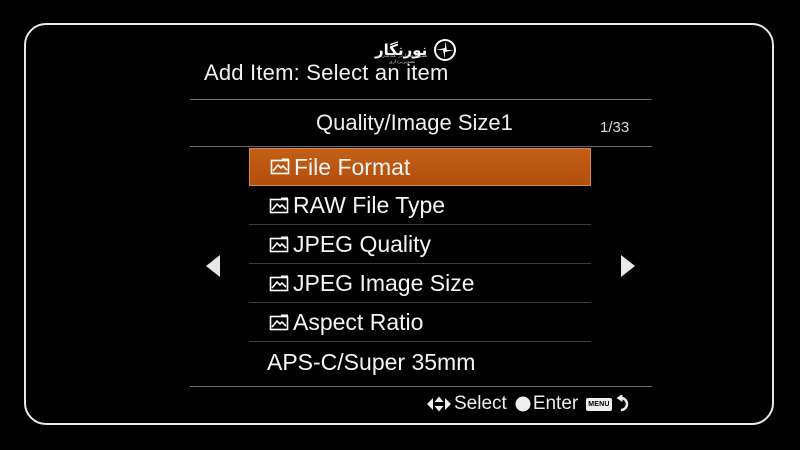  I want to click on page-indicator: 1/33, so click(615, 127).